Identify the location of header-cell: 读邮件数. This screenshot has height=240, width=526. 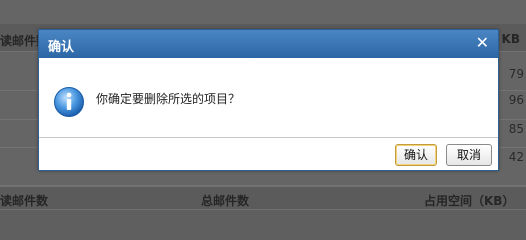
(24, 201).